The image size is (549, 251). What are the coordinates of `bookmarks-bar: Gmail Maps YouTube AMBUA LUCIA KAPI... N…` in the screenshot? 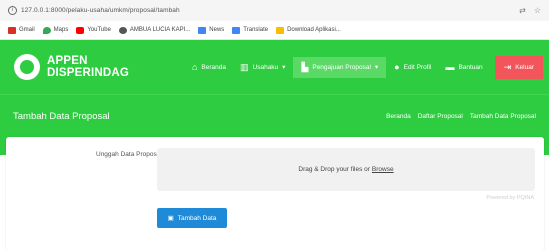 It's located at (274, 30).